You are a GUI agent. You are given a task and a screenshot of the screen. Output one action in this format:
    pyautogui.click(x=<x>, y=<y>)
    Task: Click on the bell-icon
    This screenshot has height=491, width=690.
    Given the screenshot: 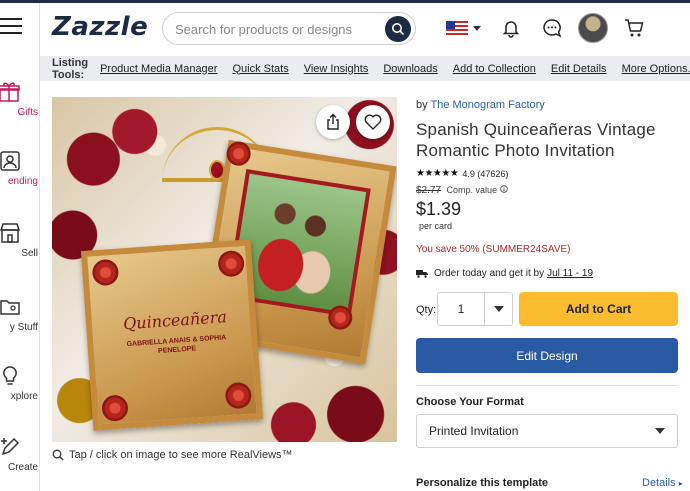 What is the action you would take?
    pyautogui.click(x=511, y=29)
    